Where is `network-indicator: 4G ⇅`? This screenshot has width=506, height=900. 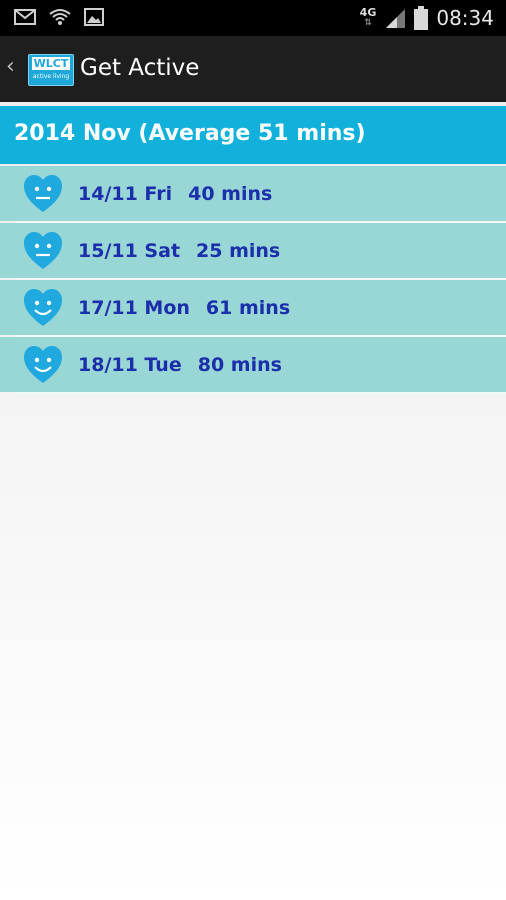 network-indicator: 4G ⇅ is located at coordinates (368, 17).